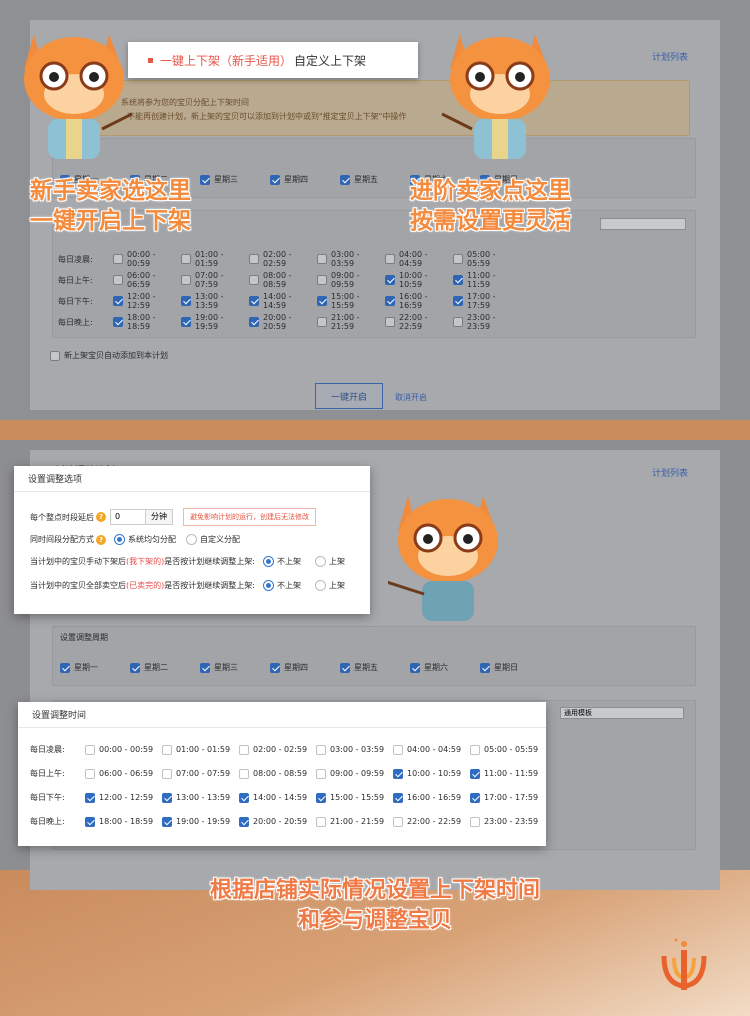 Image resolution: width=750 pixels, height=1016 pixels. Describe the element at coordinates (508, 749) in the screenshot. I see `timeslot-option: 05:00 - 05:59` at that location.